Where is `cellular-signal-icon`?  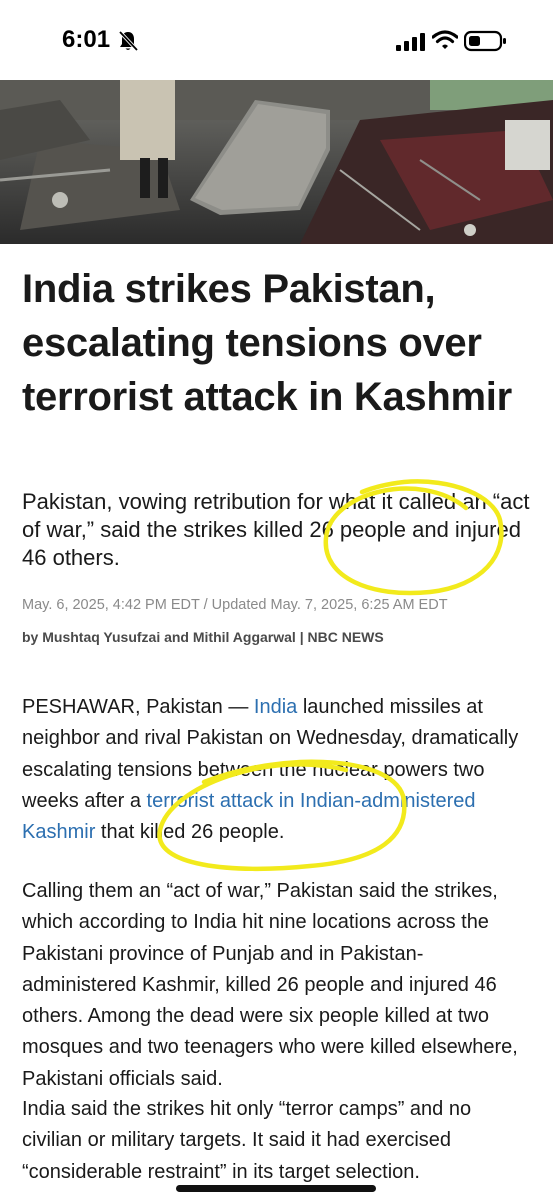
cellular-signal-icon is located at coordinates (410, 42).